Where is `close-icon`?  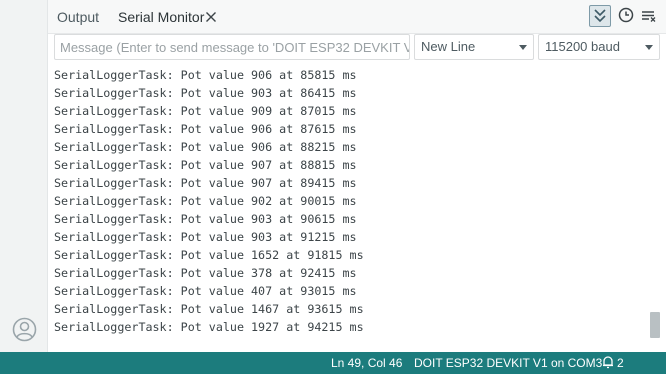
close-icon is located at coordinates (211, 17).